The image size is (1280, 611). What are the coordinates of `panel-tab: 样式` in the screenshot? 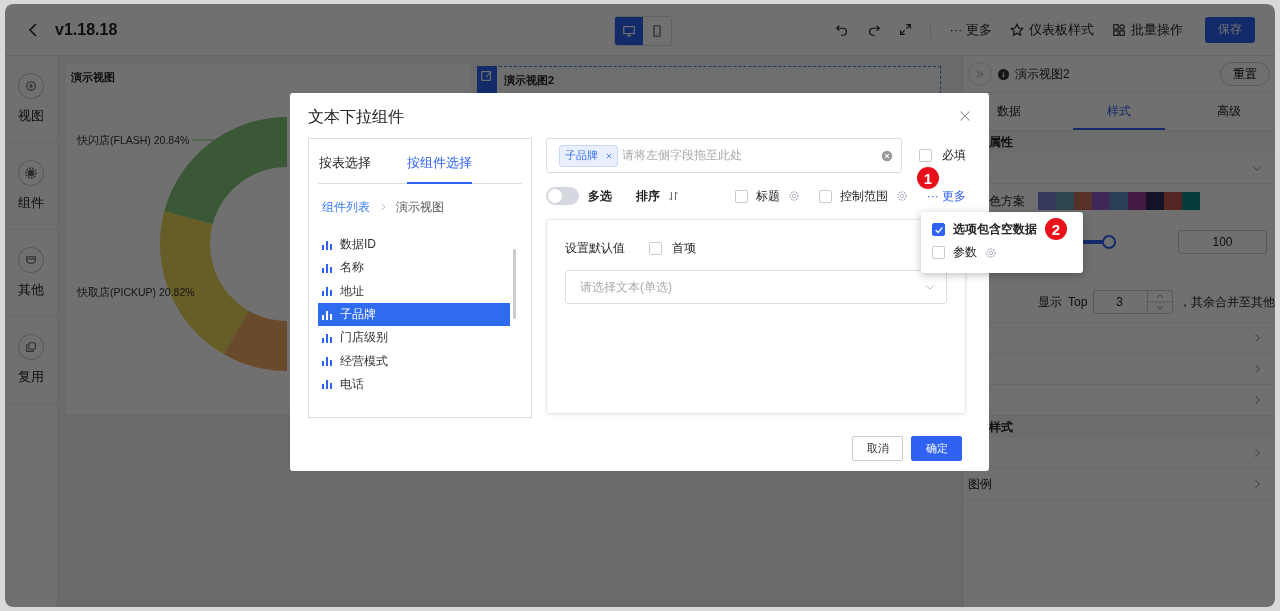 It's located at (1119, 111).